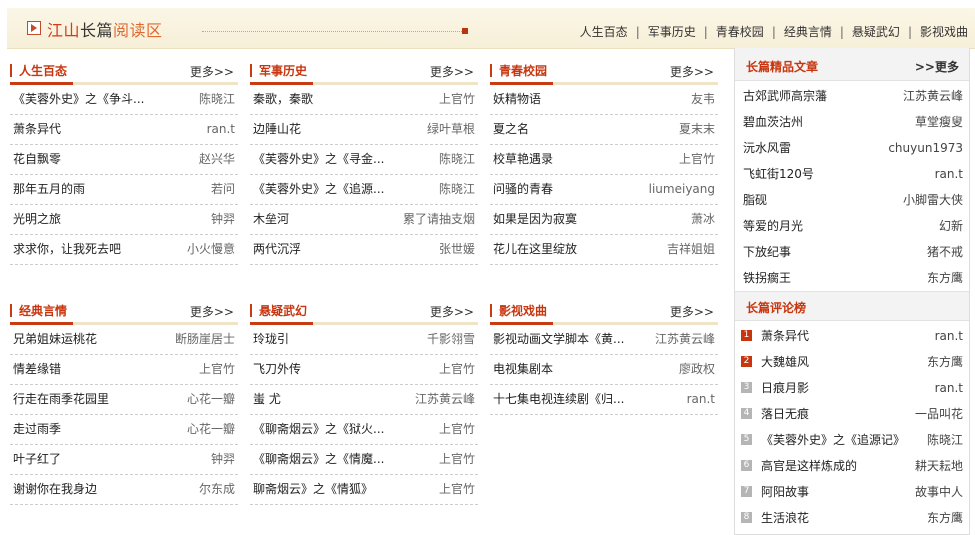  What do you see at coordinates (124, 220) in the screenshot?
I see `list-item: 光明之旅 钟羿` at bounding box center [124, 220].